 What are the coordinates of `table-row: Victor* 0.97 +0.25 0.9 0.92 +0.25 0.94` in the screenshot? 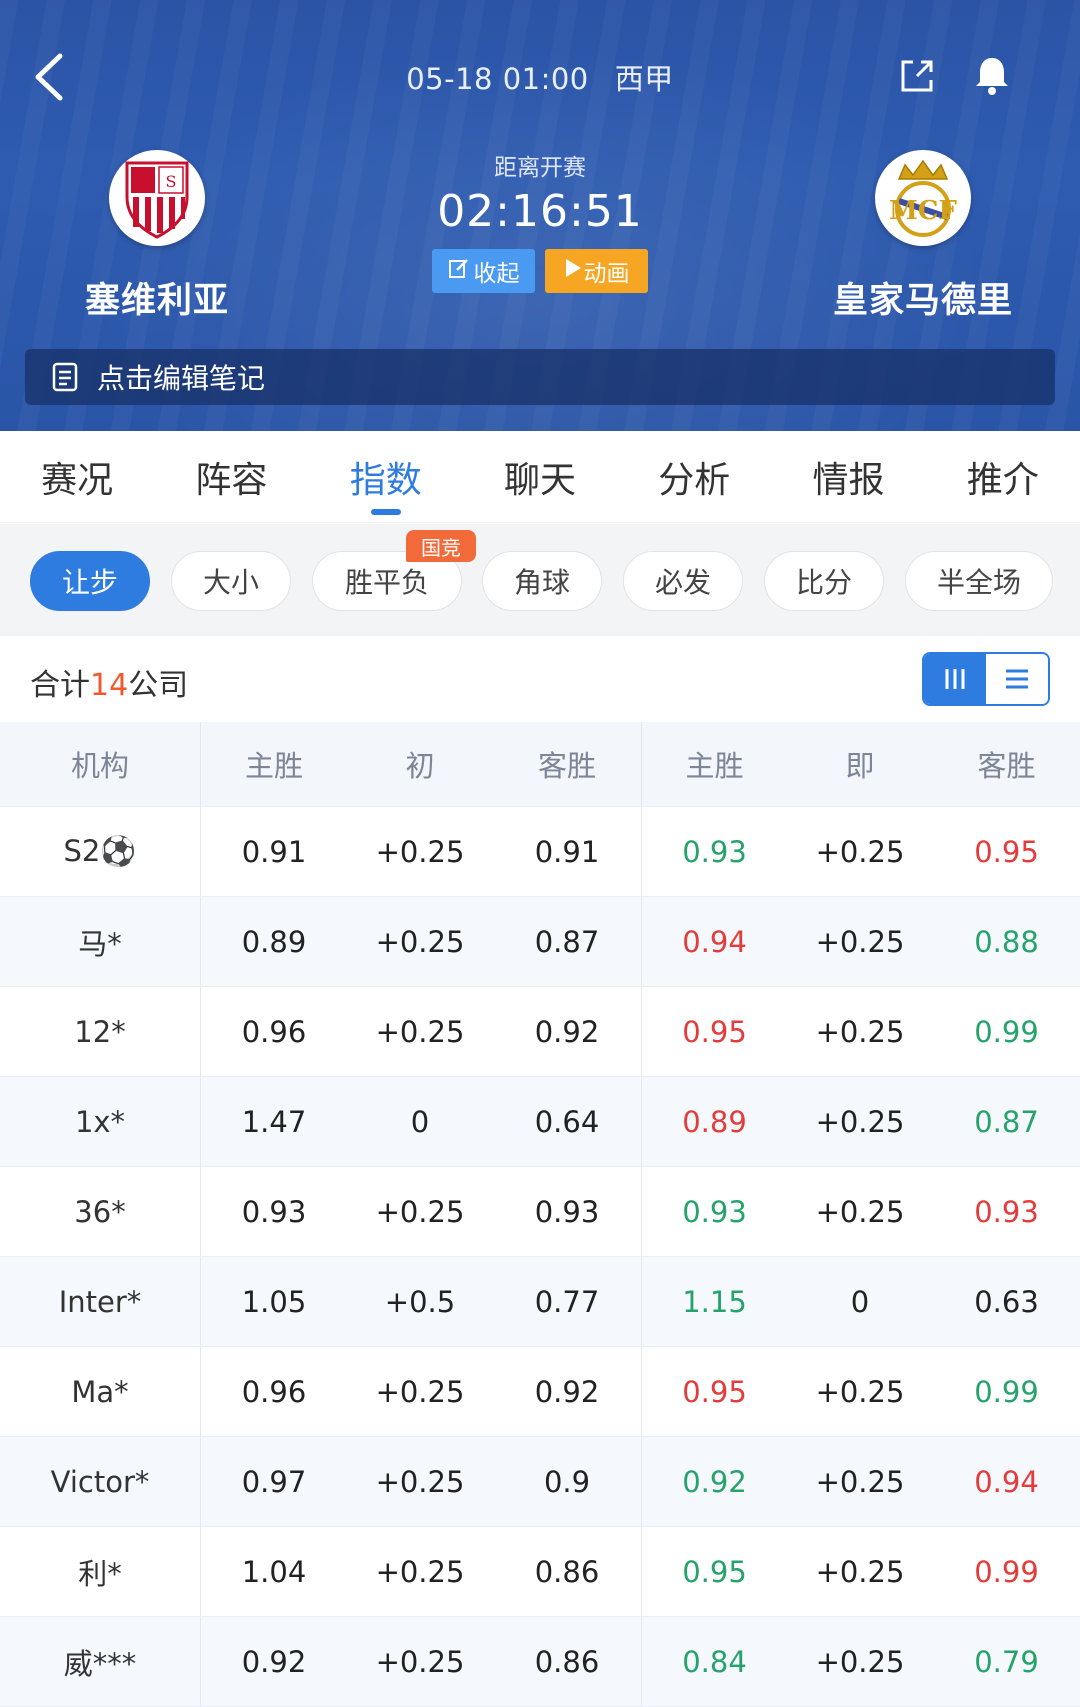 It's located at (540, 1482).